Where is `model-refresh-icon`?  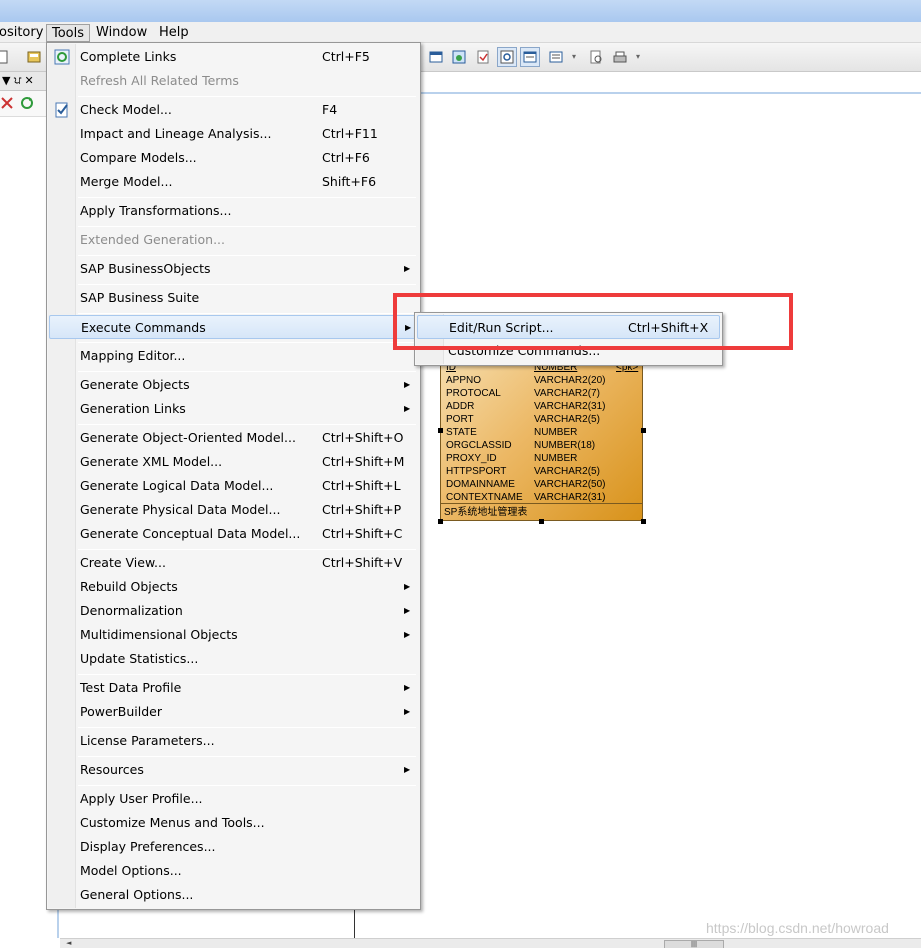 model-refresh-icon is located at coordinates (459, 57).